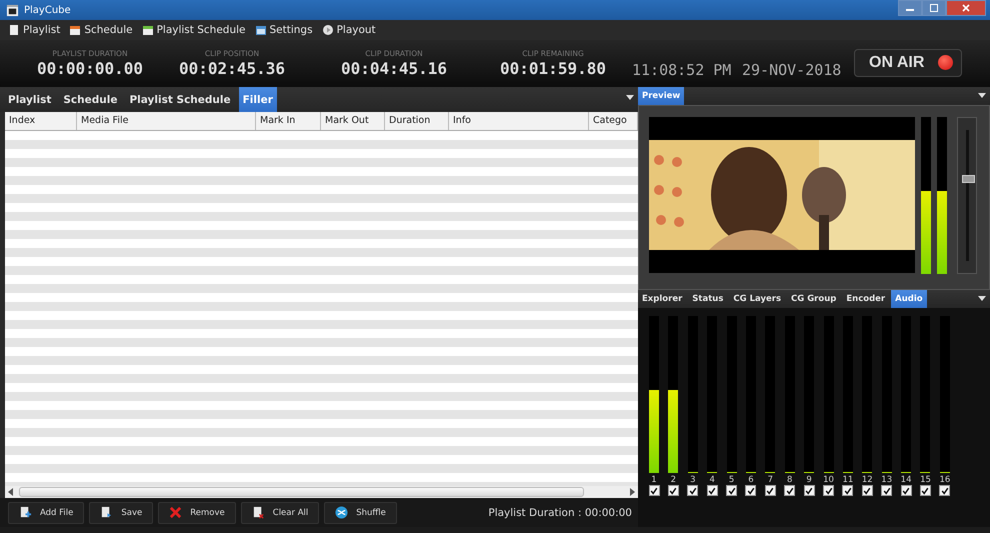 This screenshot has height=533, width=990. I want to click on menu-item: Schedule, so click(101, 30).